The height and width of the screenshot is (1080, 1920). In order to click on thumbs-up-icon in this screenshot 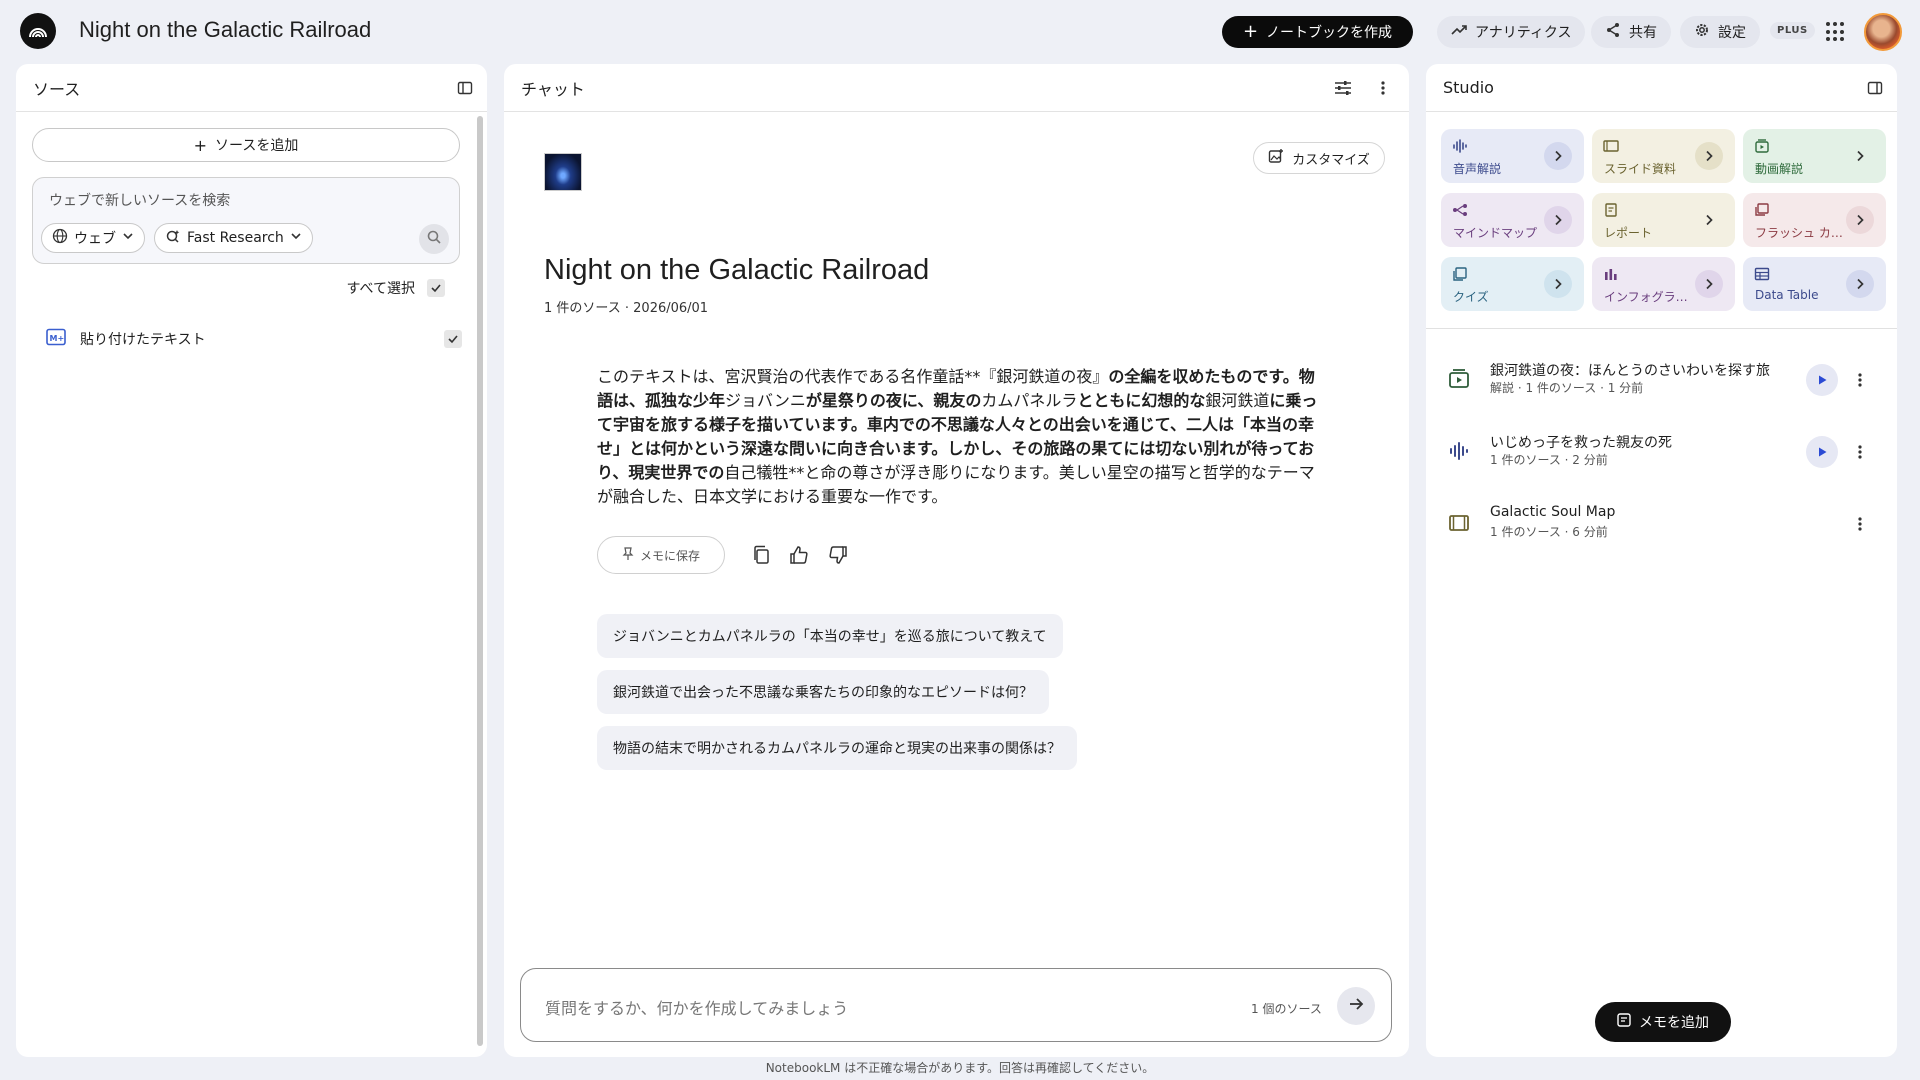, I will do `click(799, 555)`.